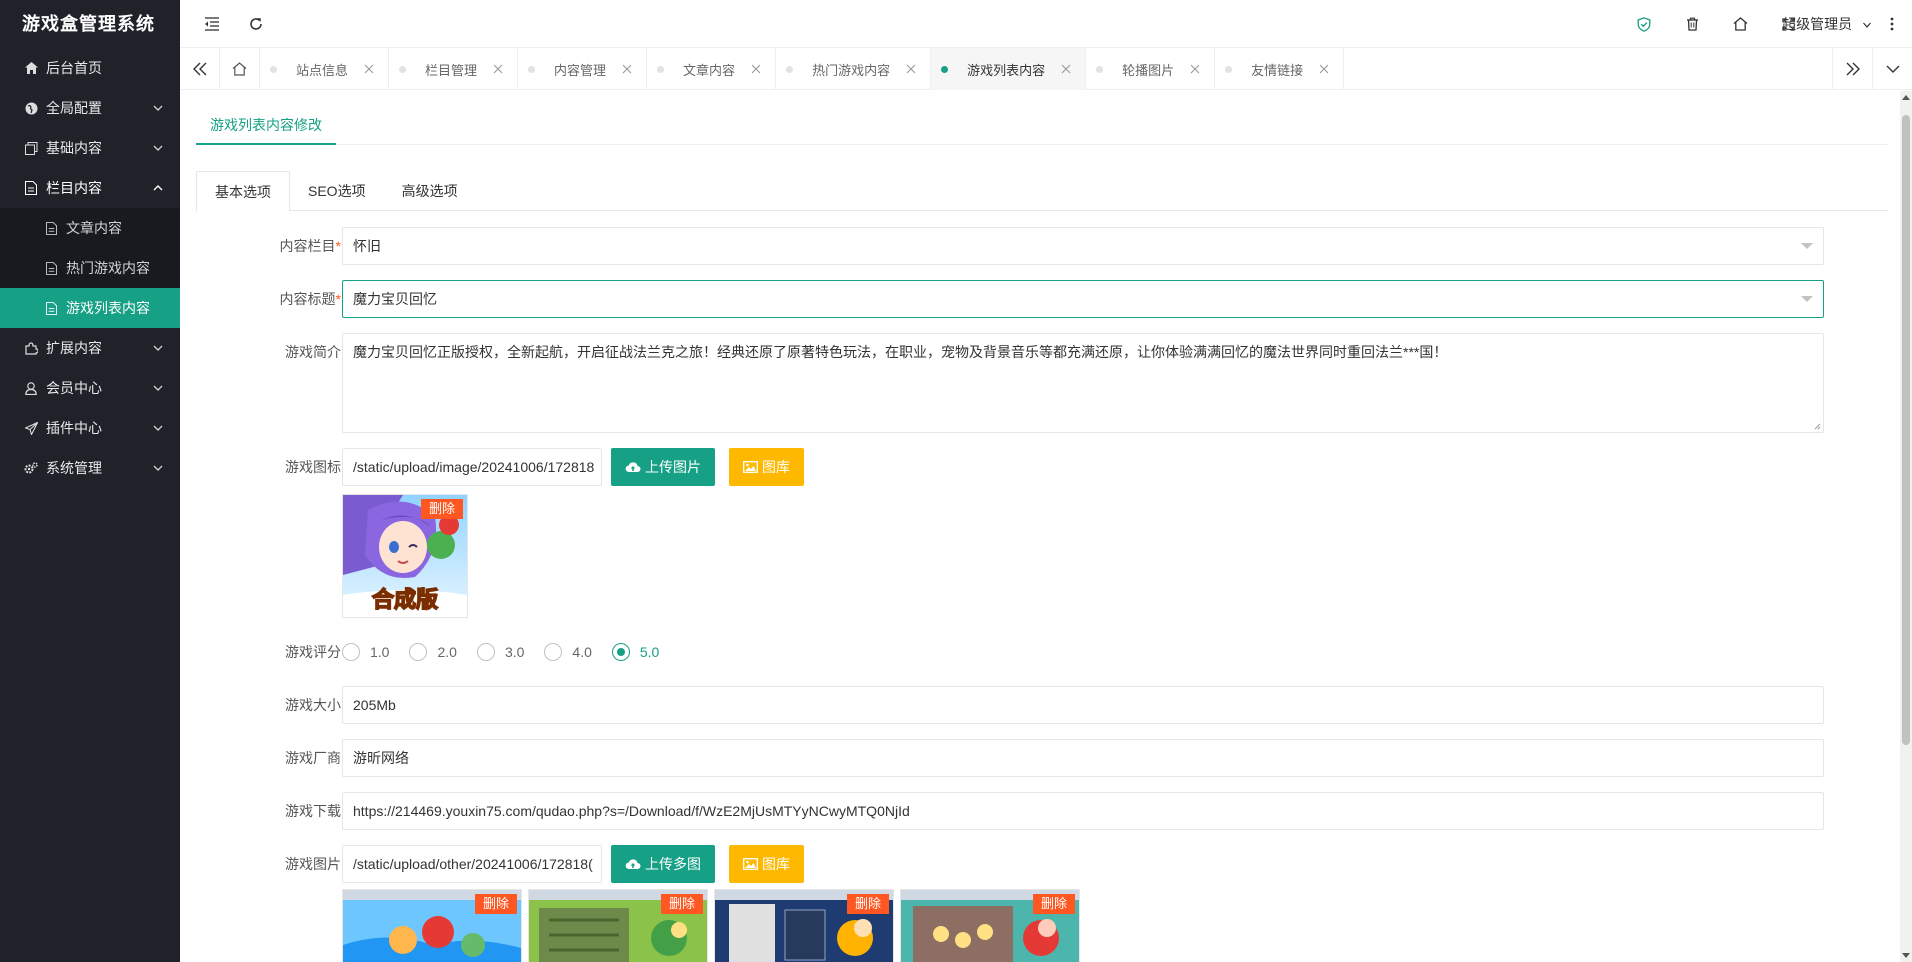 The width and height of the screenshot is (1912, 962). Describe the element at coordinates (618, 925) in the screenshot. I see `screenshot-thumbnail-2: 删除` at that location.